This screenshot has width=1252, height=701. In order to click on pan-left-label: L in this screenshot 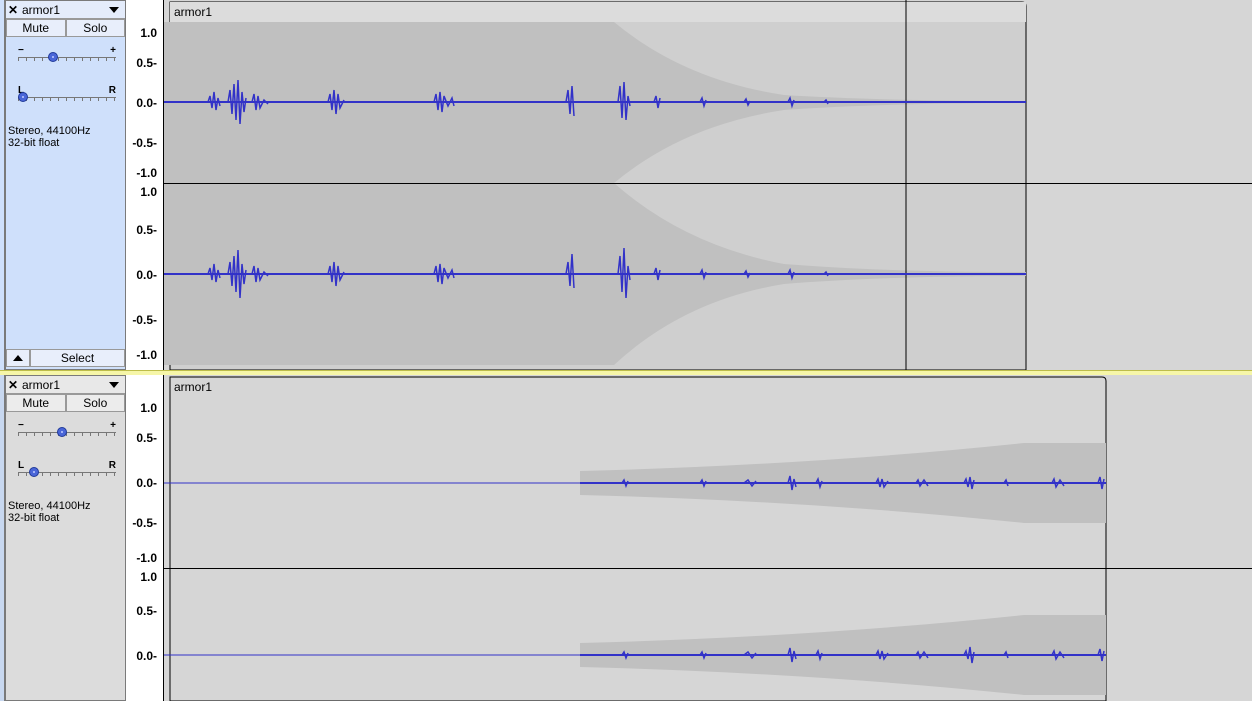, I will do `click(21, 465)`.